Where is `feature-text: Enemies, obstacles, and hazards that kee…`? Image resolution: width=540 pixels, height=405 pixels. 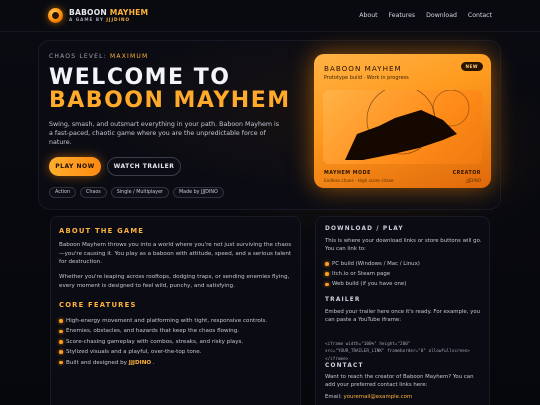 feature-text: Enemies, obstacles, and hazards that kee… is located at coordinates (153, 331).